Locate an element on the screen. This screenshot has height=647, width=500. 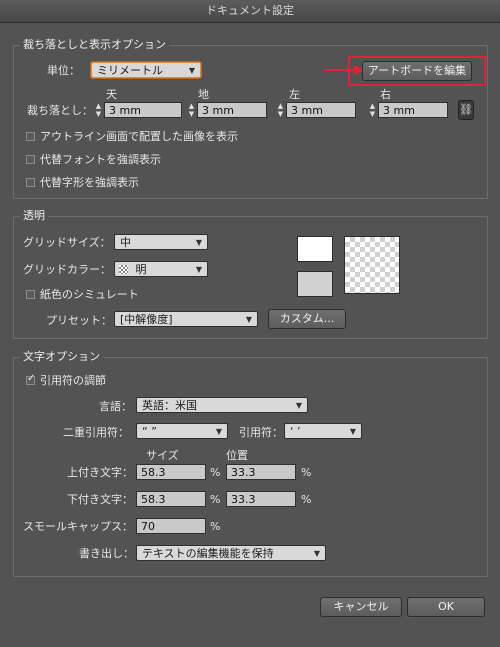
type-section-title: 文字オプション is located at coordinates (61, 357).